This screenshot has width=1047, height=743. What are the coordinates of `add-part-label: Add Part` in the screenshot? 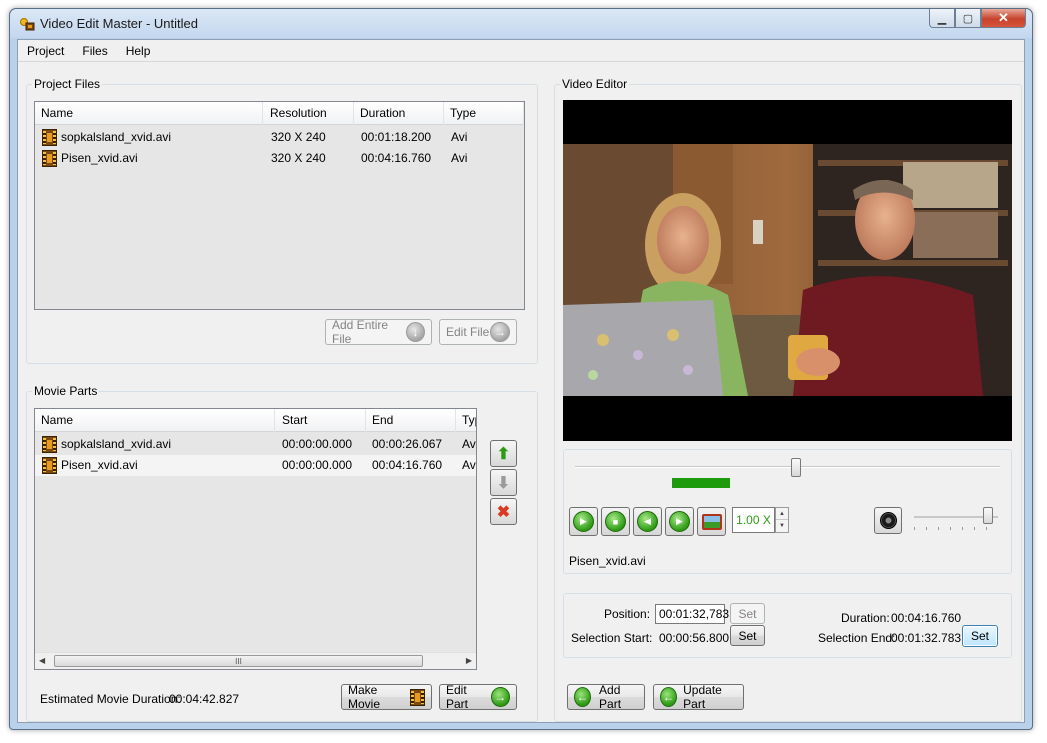 It's located at (610, 697).